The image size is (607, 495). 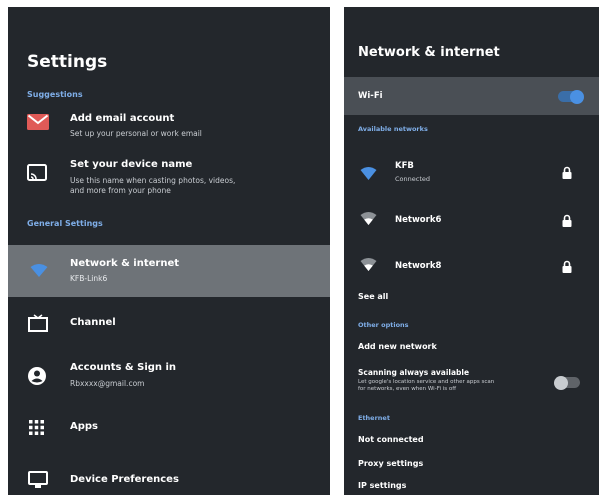 I want to click on menu-item-channel: Channel, so click(x=169, y=324).